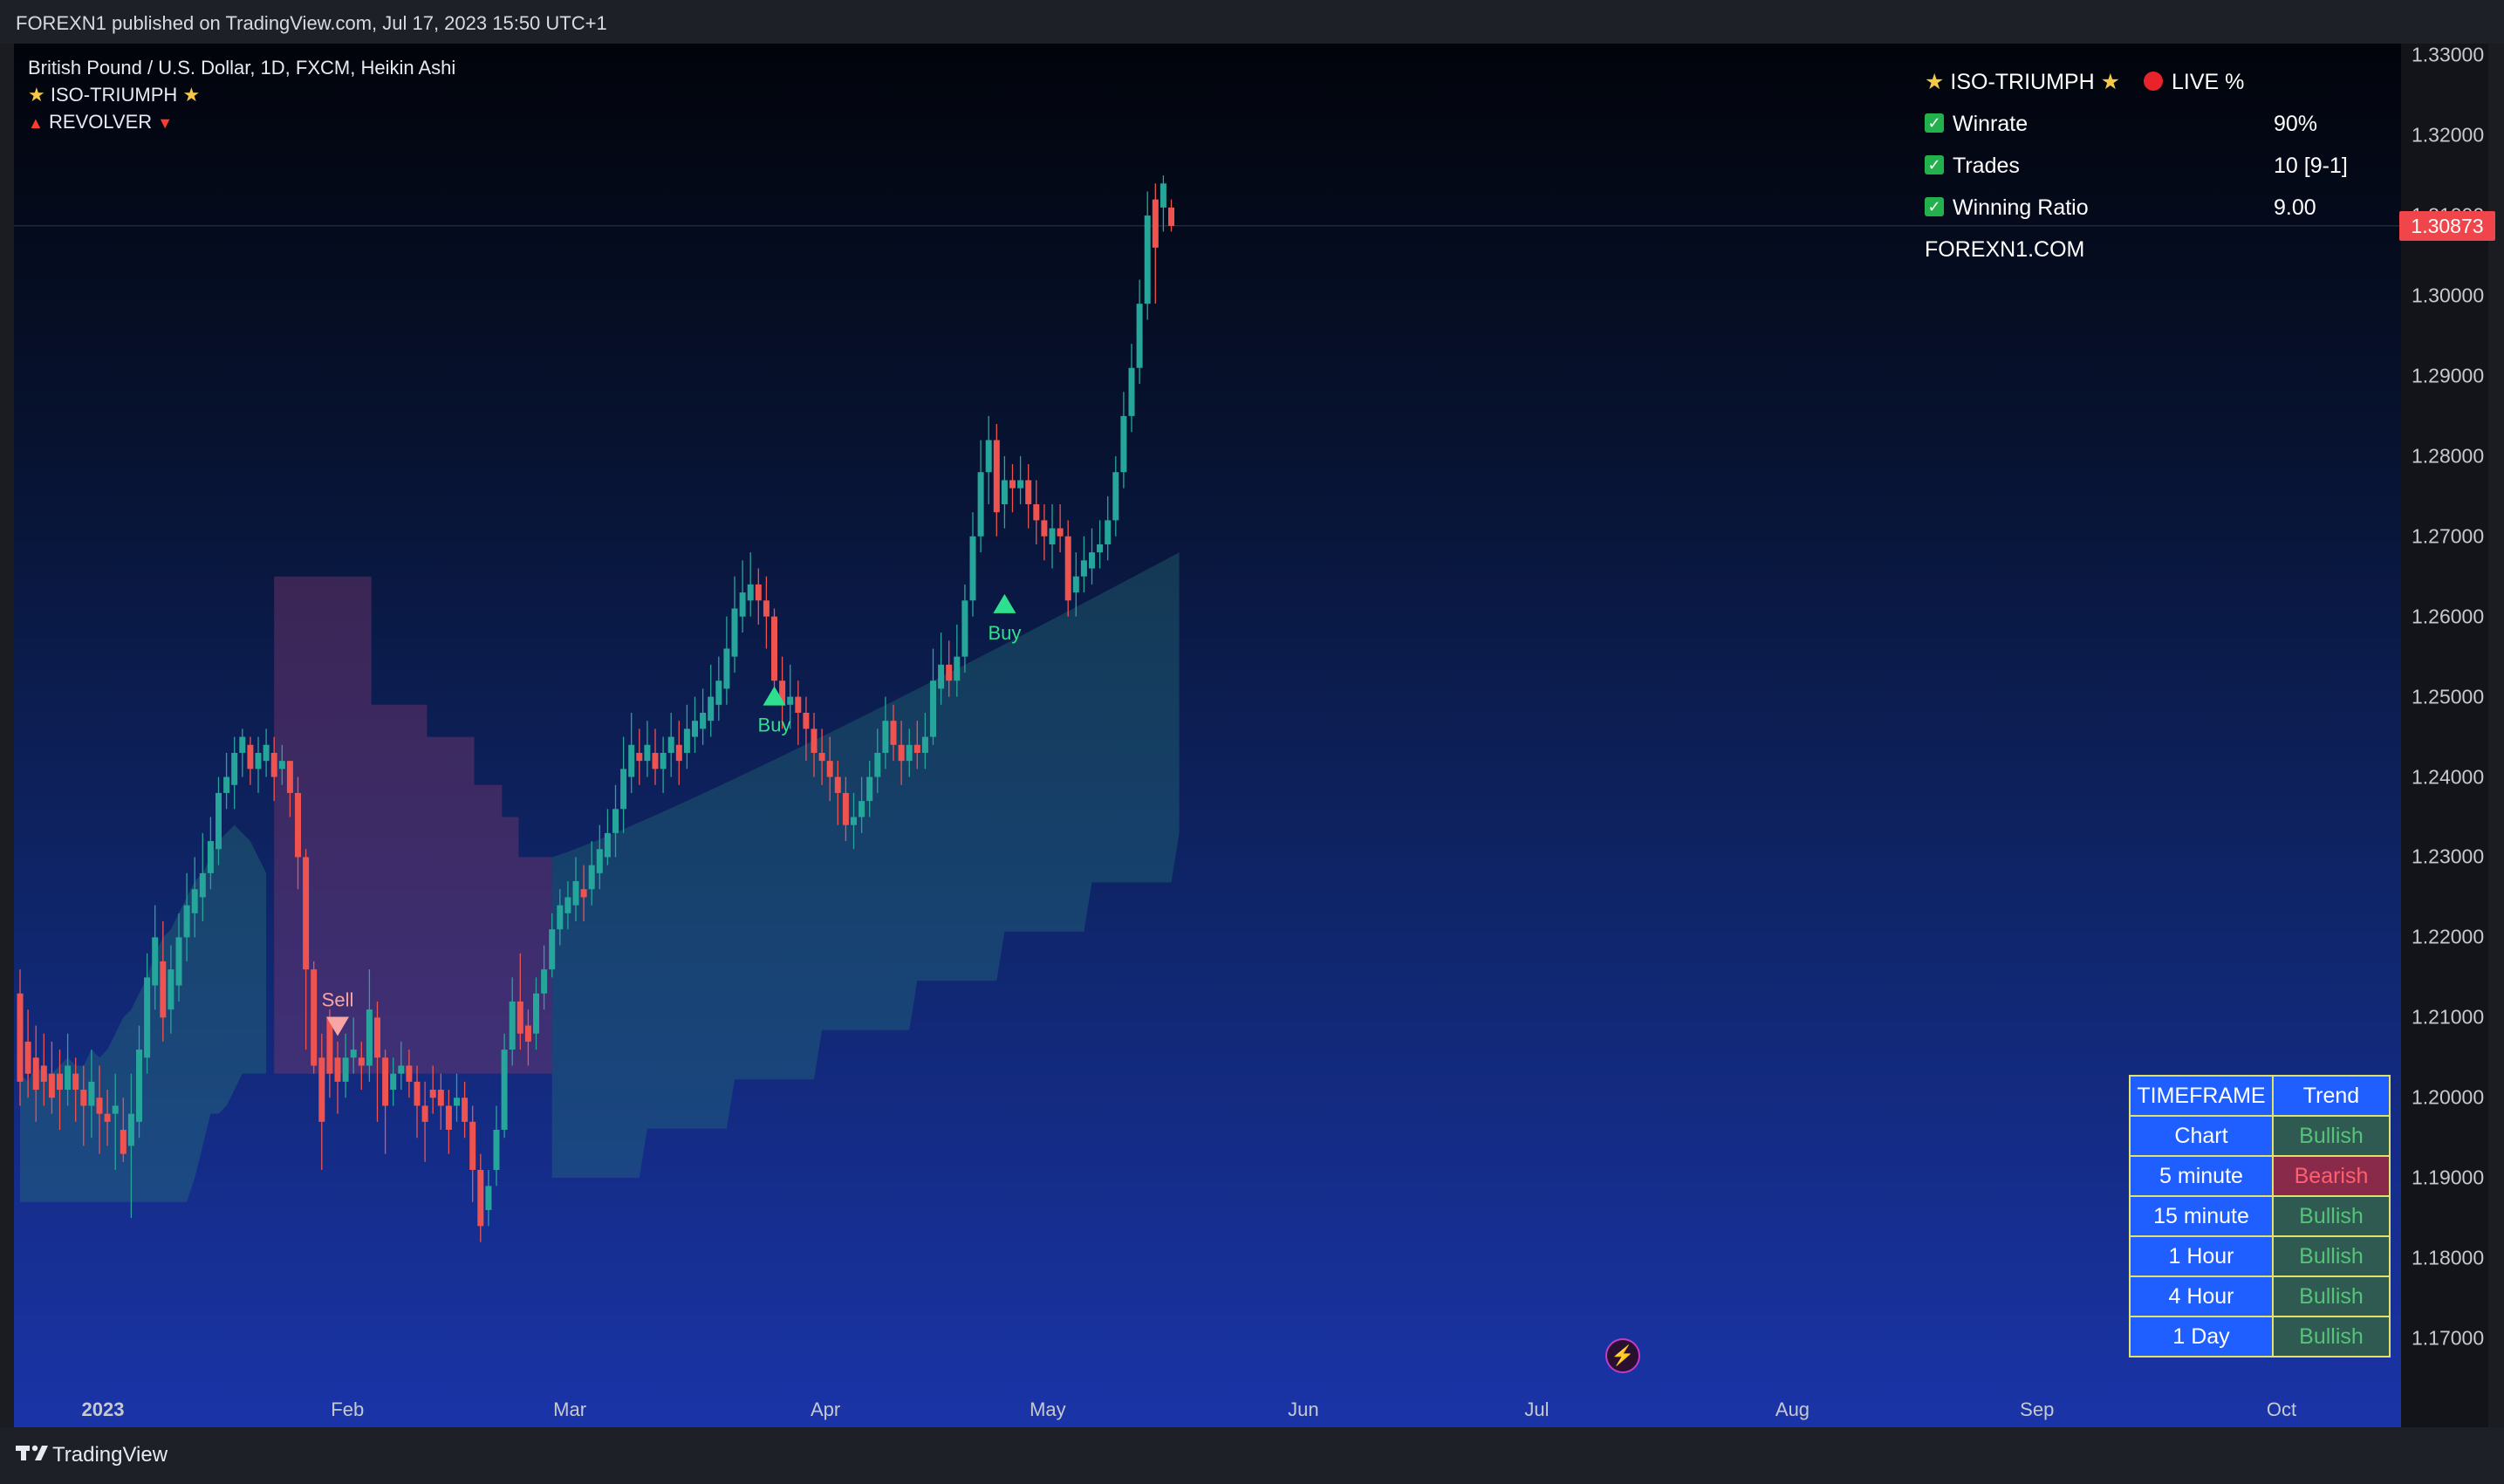 The height and width of the screenshot is (1484, 2504). What do you see at coordinates (2037, 1409) in the screenshot?
I see `time-tick-label: Sep` at bounding box center [2037, 1409].